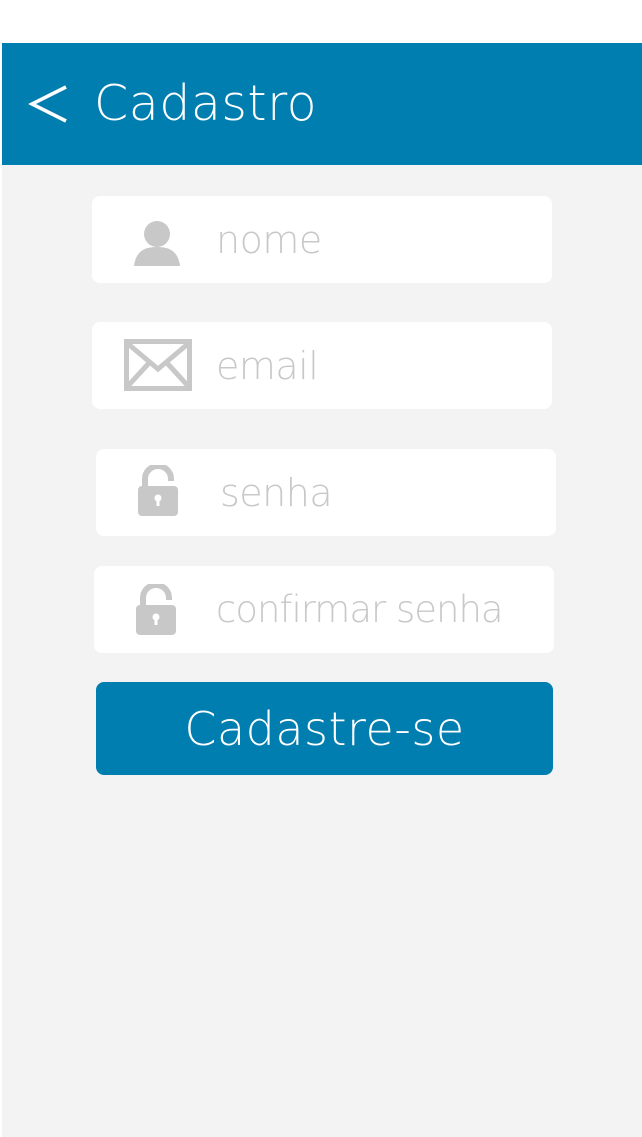 This screenshot has width=642, height=1137. I want to click on chevron-left-icon, so click(47, 104).